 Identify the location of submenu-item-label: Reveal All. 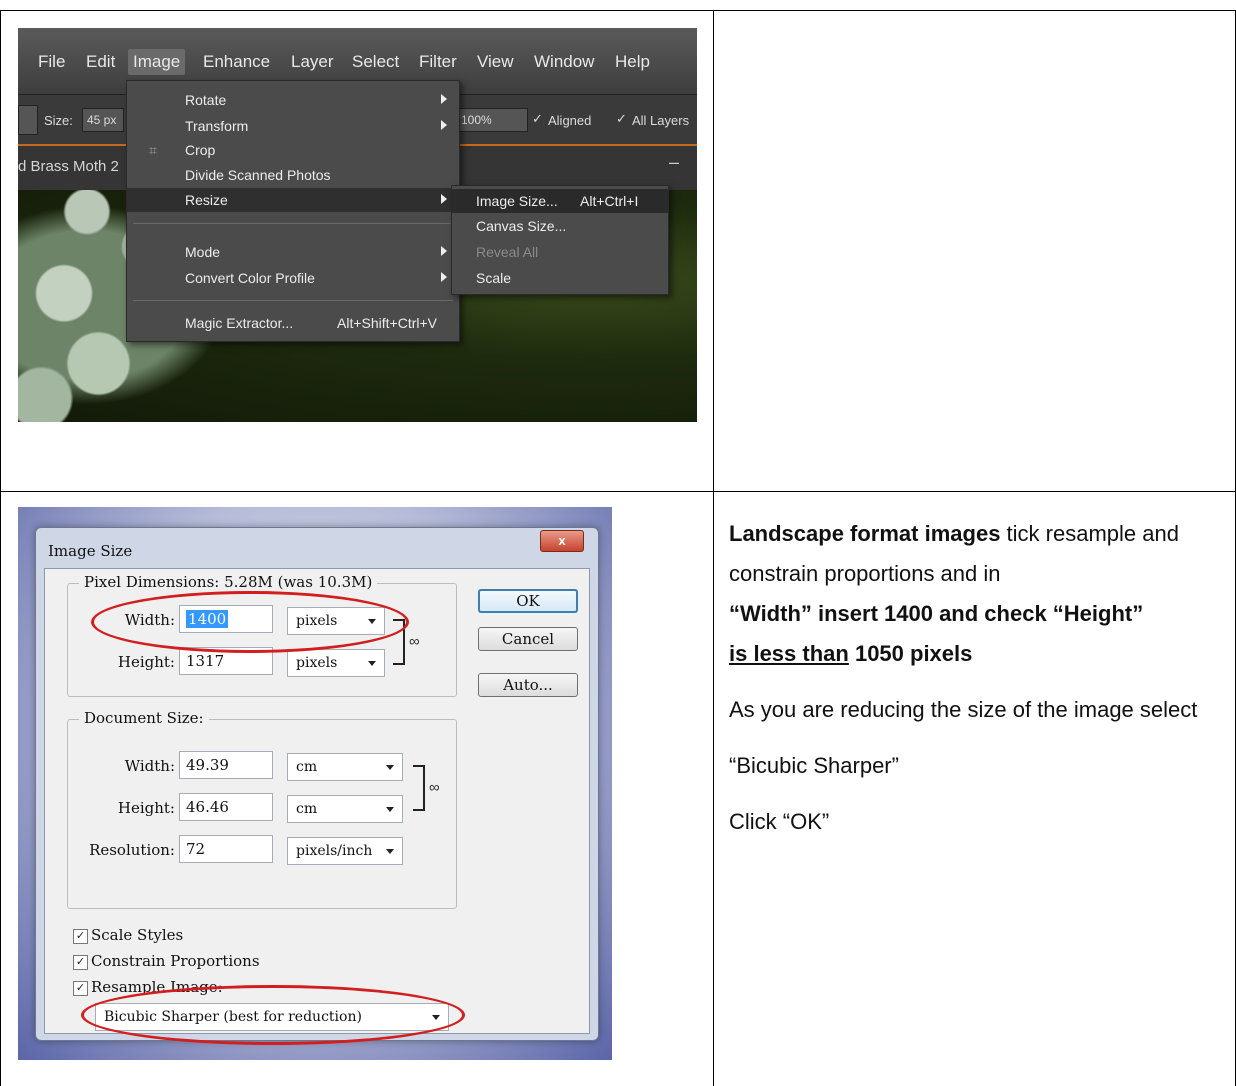
(507, 252).